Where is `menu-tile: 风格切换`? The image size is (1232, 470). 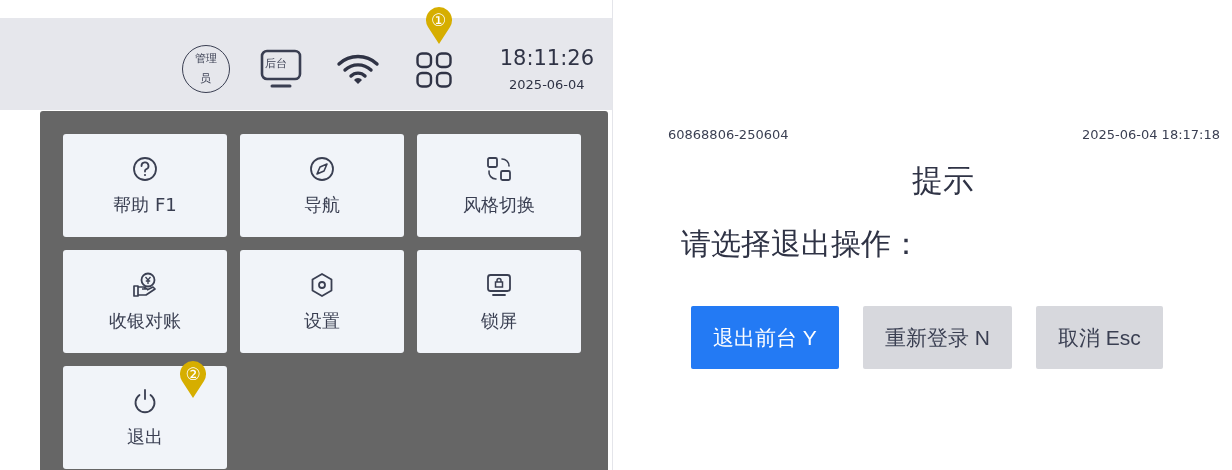 menu-tile: 风格切换 is located at coordinates (499, 185).